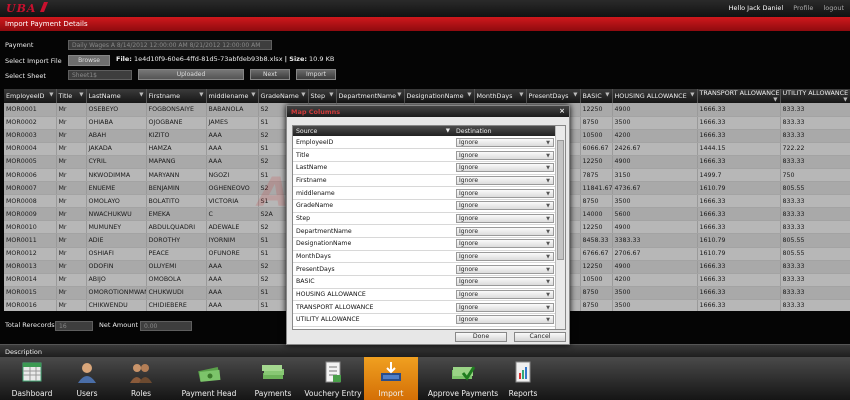 The height and width of the screenshot is (400, 850). I want to click on column-header: MonthDays ▼, so click(500, 96).